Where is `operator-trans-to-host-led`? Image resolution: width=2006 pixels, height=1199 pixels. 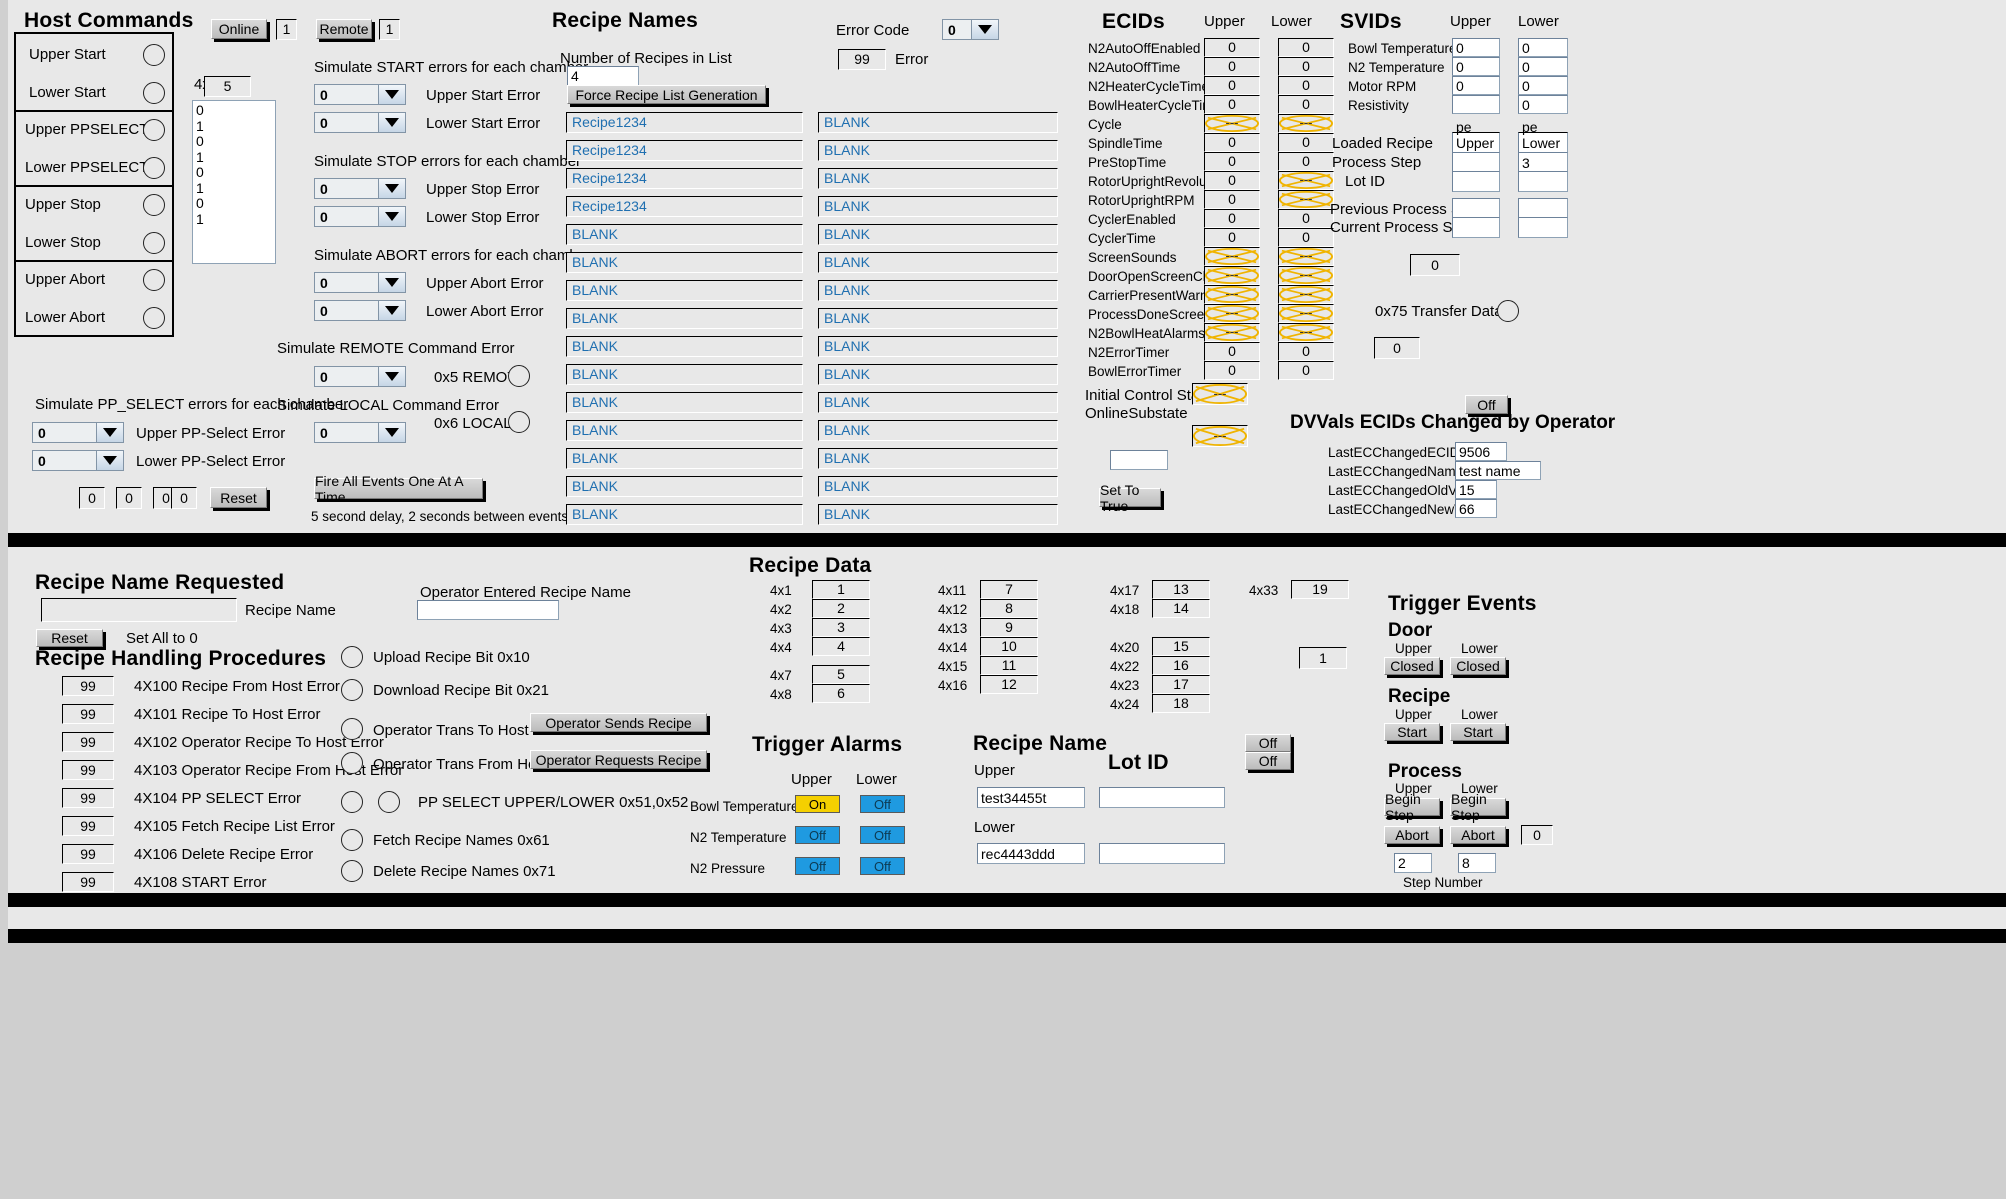 operator-trans-to-host-led is located at coordinates (352, 729).